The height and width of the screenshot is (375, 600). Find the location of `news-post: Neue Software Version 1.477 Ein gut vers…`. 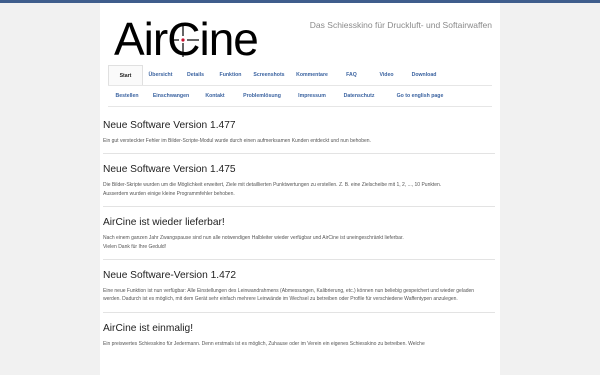

news-post: Neue Software Version 1.477 Ein gut vers… is located at coordinates (299, 133).